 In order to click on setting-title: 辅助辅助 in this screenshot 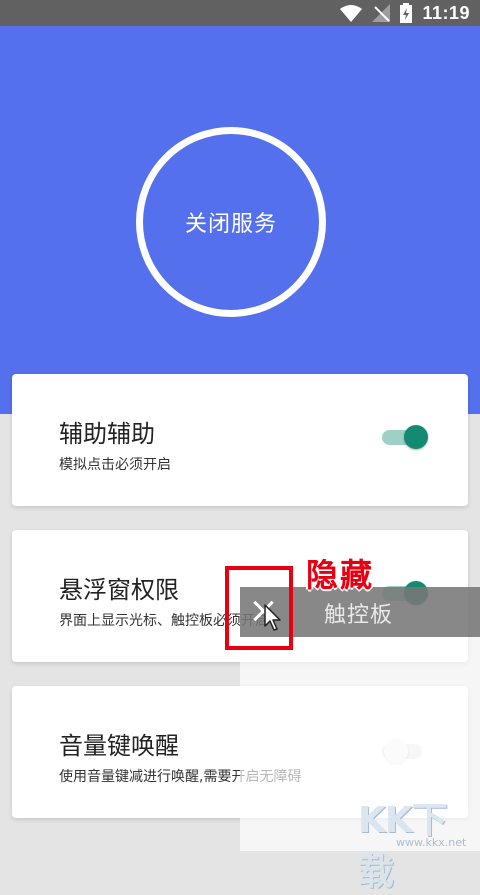, I will do `click(107, 434)`.